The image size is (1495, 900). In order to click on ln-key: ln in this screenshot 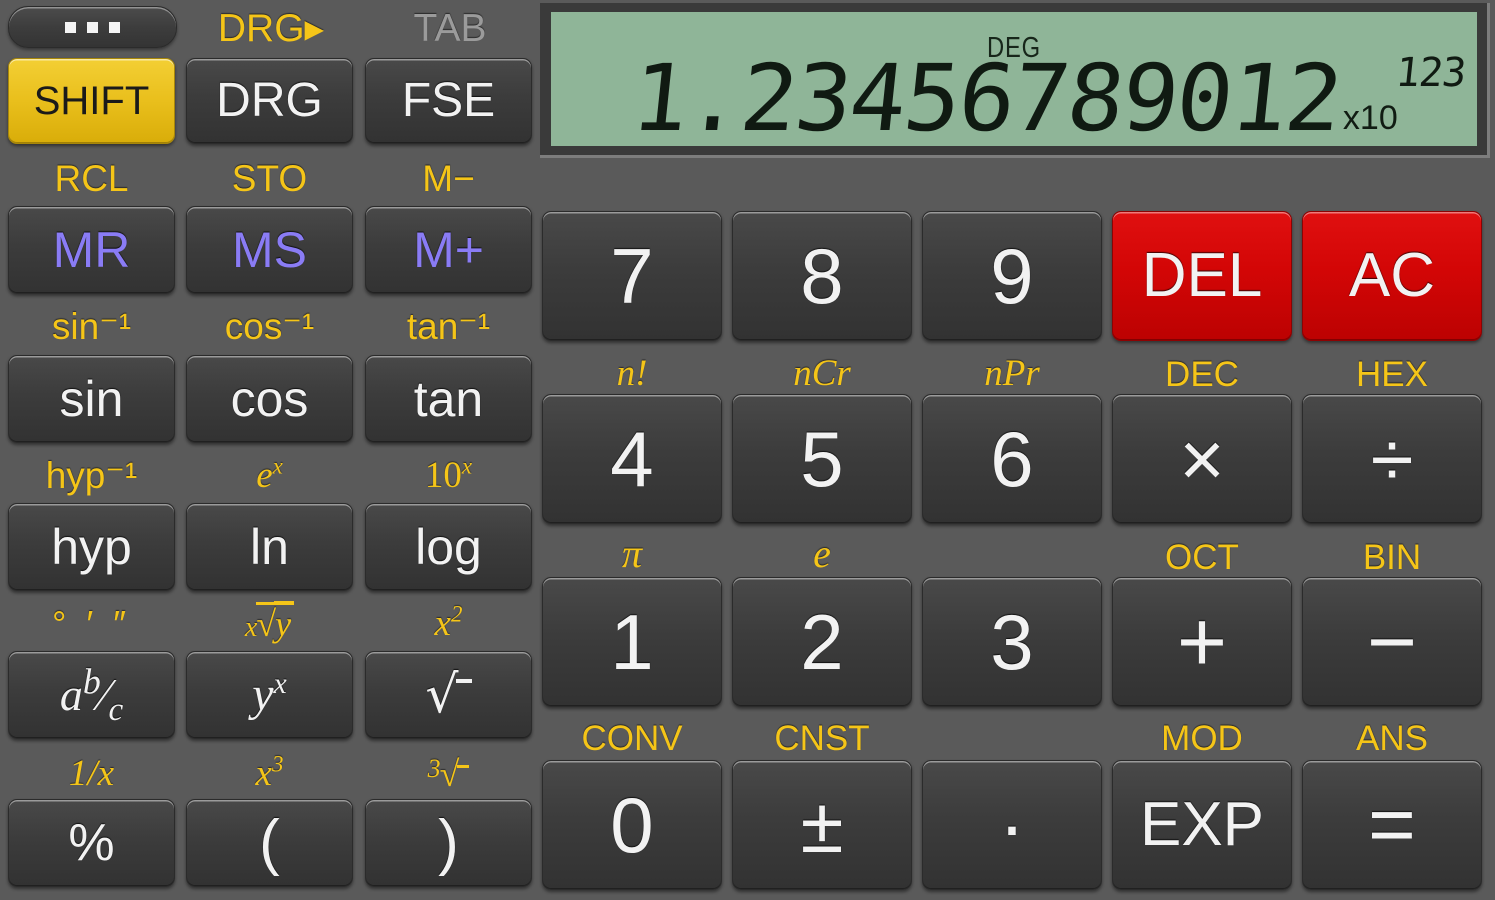, I will do `click(269, 547)`.